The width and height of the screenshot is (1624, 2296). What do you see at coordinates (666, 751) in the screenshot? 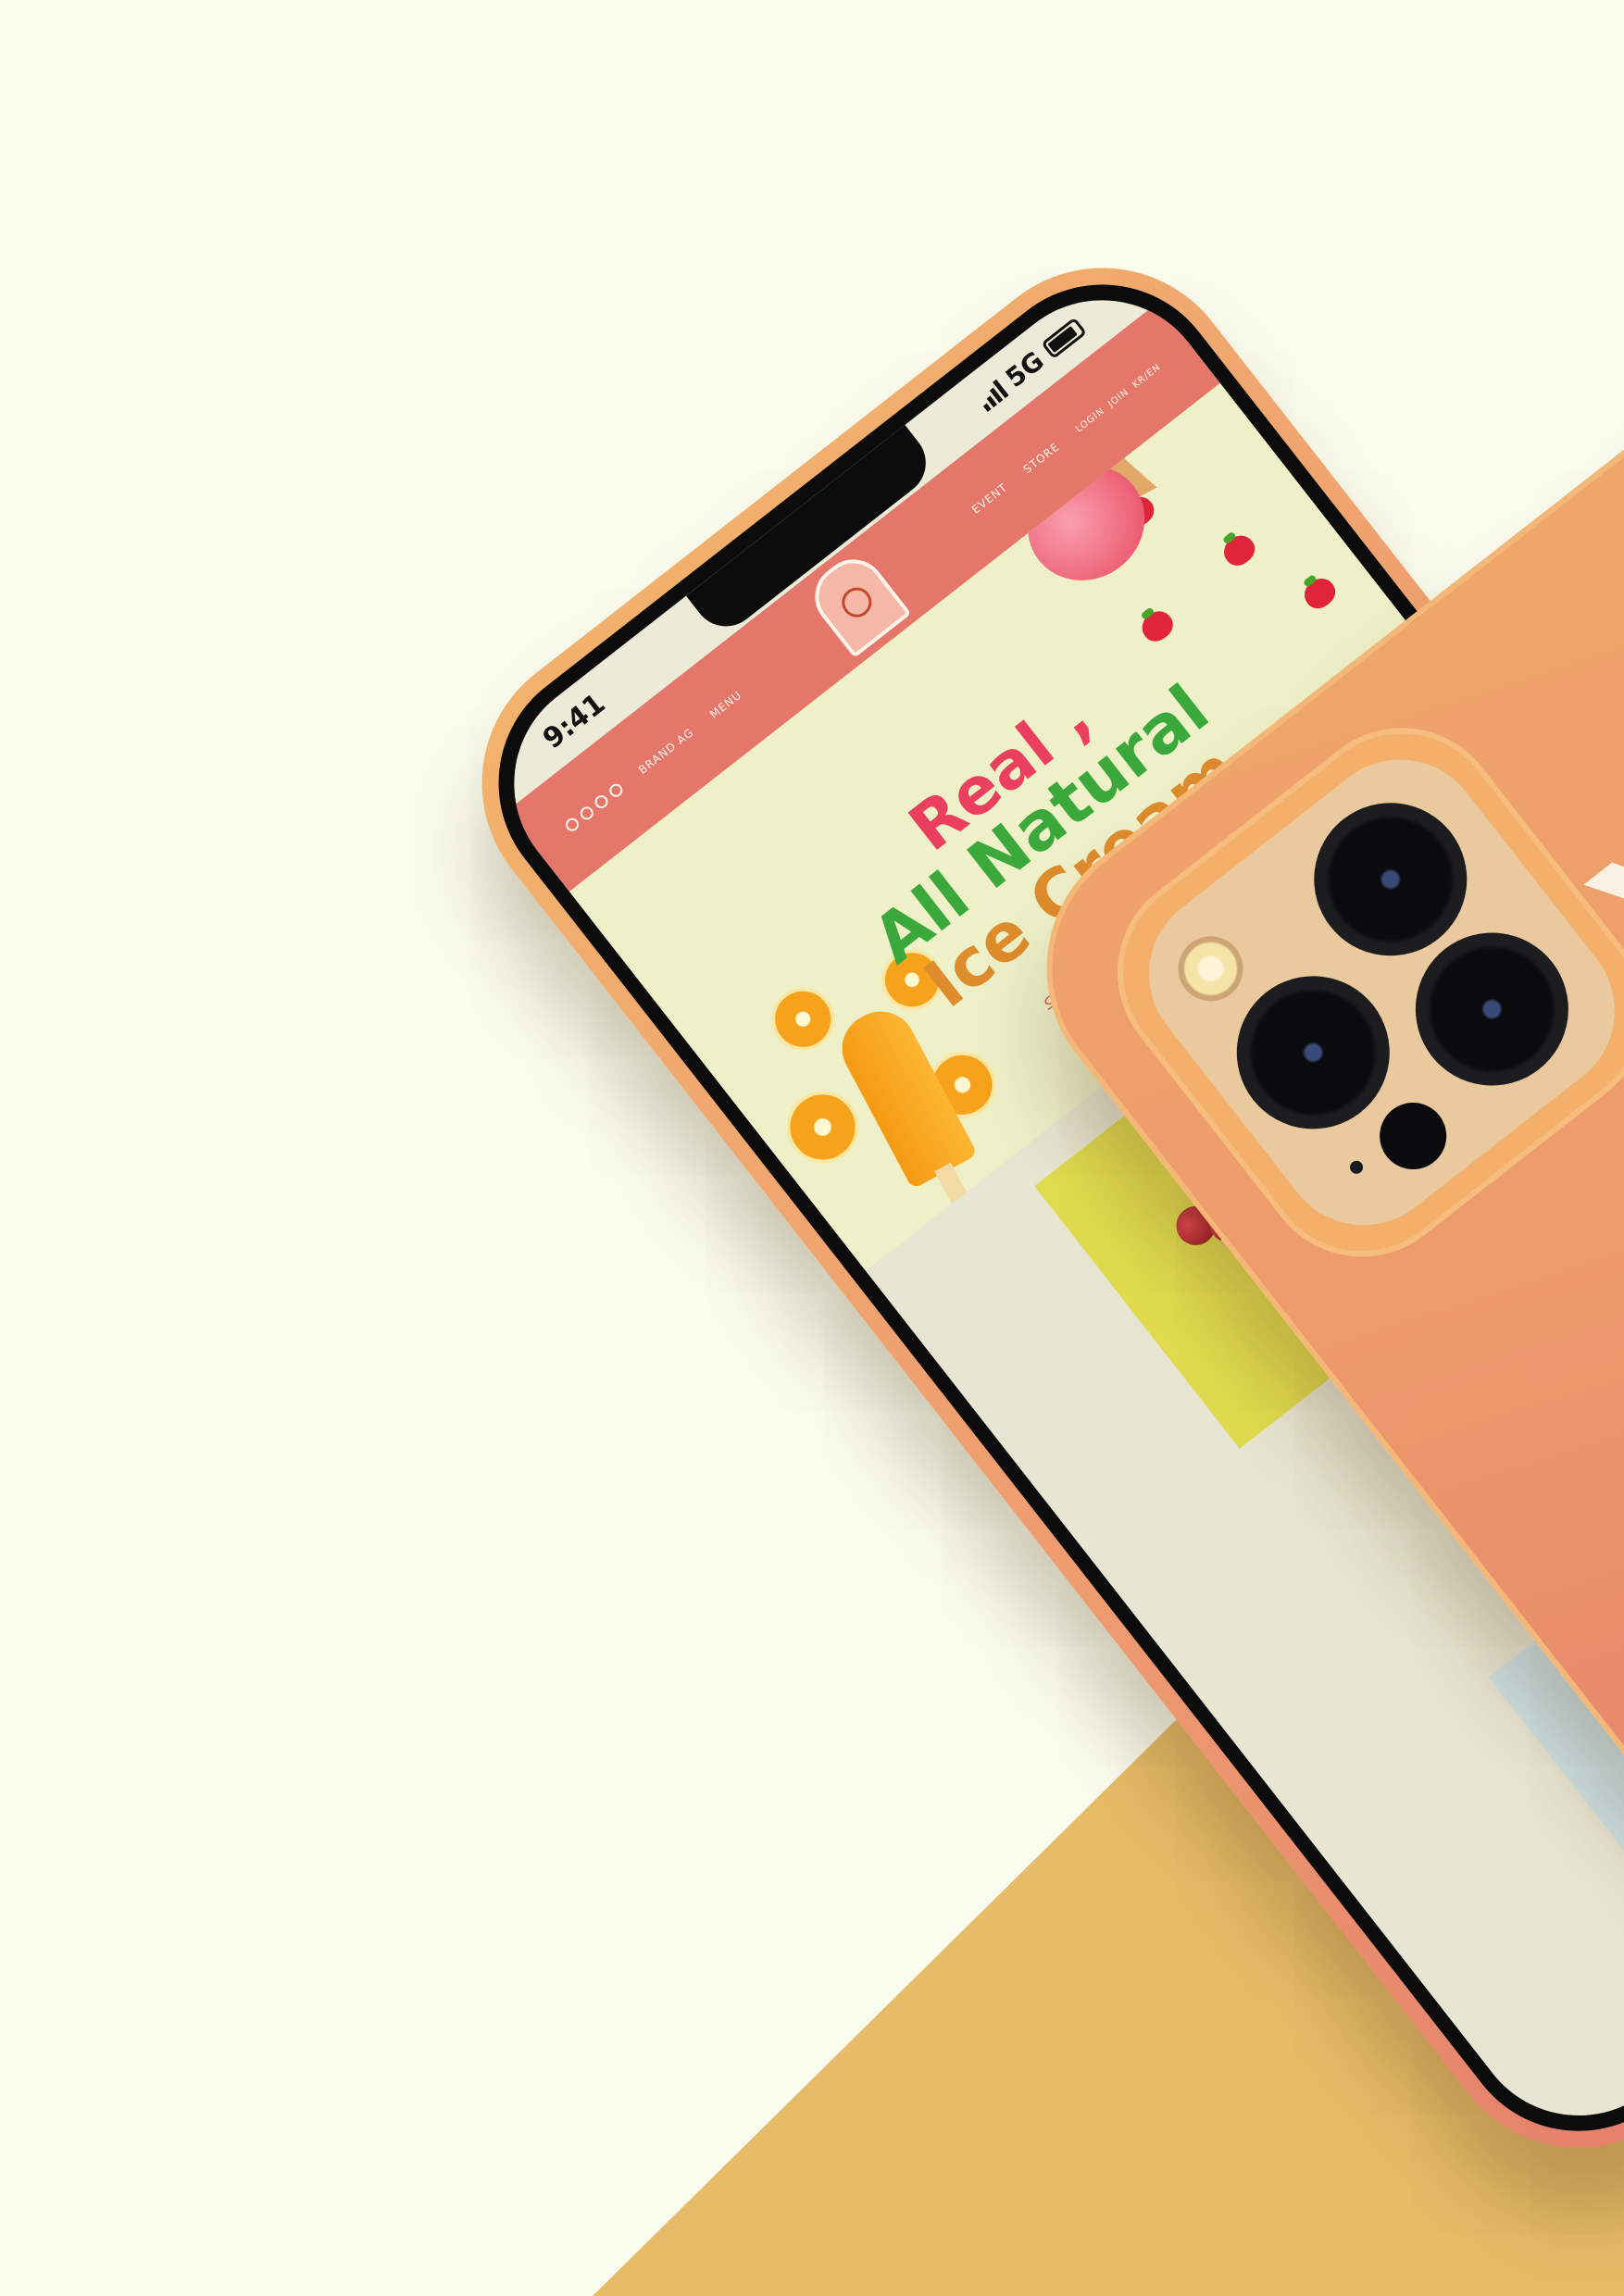
I see `nav-brand: BRAND AG` at bounding box center [666, 751].